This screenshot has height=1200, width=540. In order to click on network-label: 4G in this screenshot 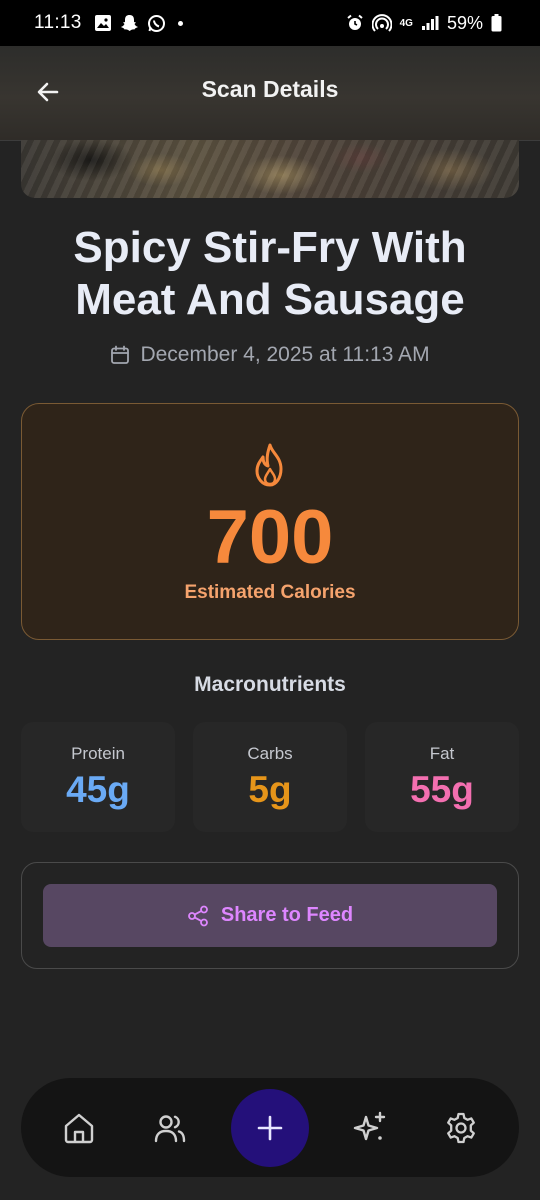, I will do `click(406, 23)`.